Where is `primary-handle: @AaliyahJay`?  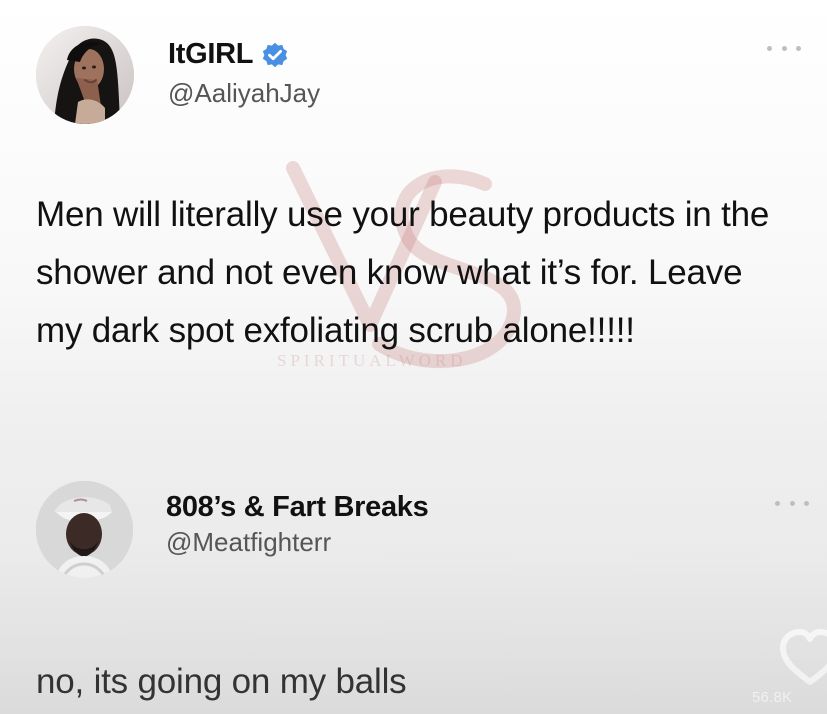
primary-handle: @AaliyahJay is located at coordinates (244, 93).